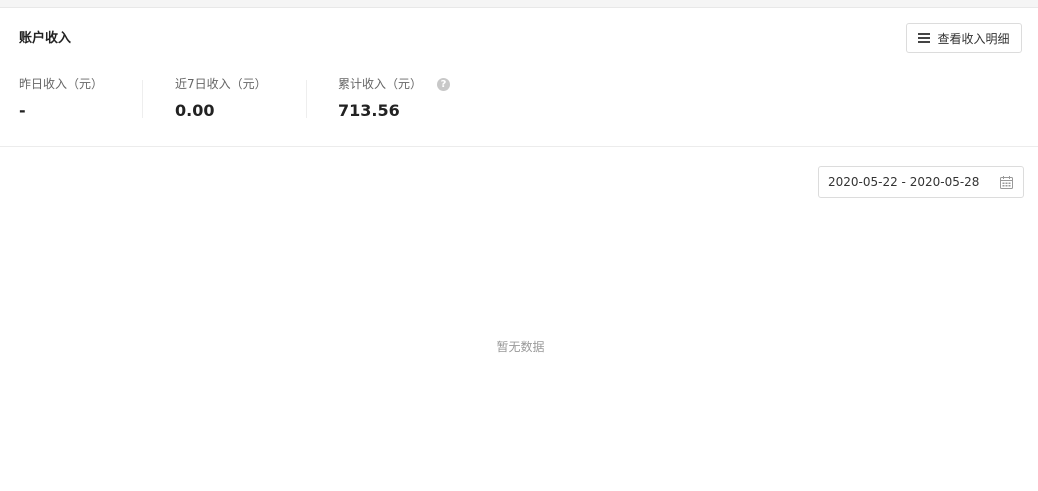 Image resolution: width=1038 pixels, height=491 pixels. I want to click on section-divider, so click(519, 146).